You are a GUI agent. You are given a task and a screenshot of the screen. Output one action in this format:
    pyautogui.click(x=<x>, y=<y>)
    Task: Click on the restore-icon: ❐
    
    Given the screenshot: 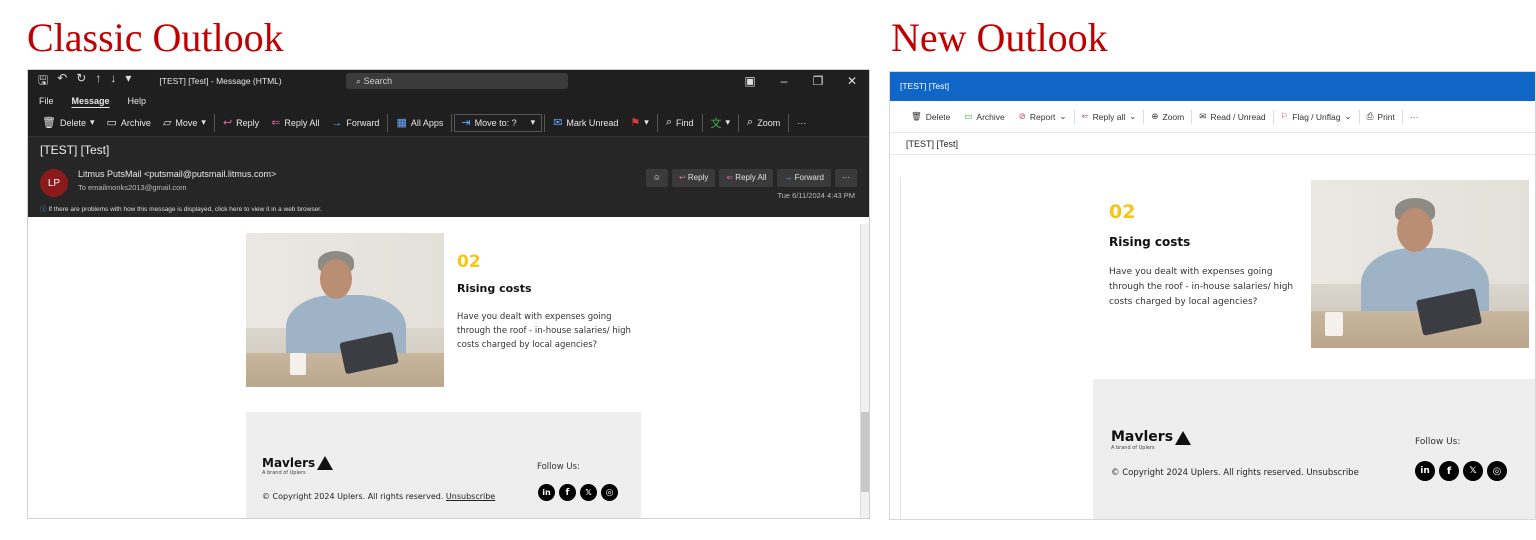 What is the action you would take?
    pyautogui.click(x=818, y=81)
    